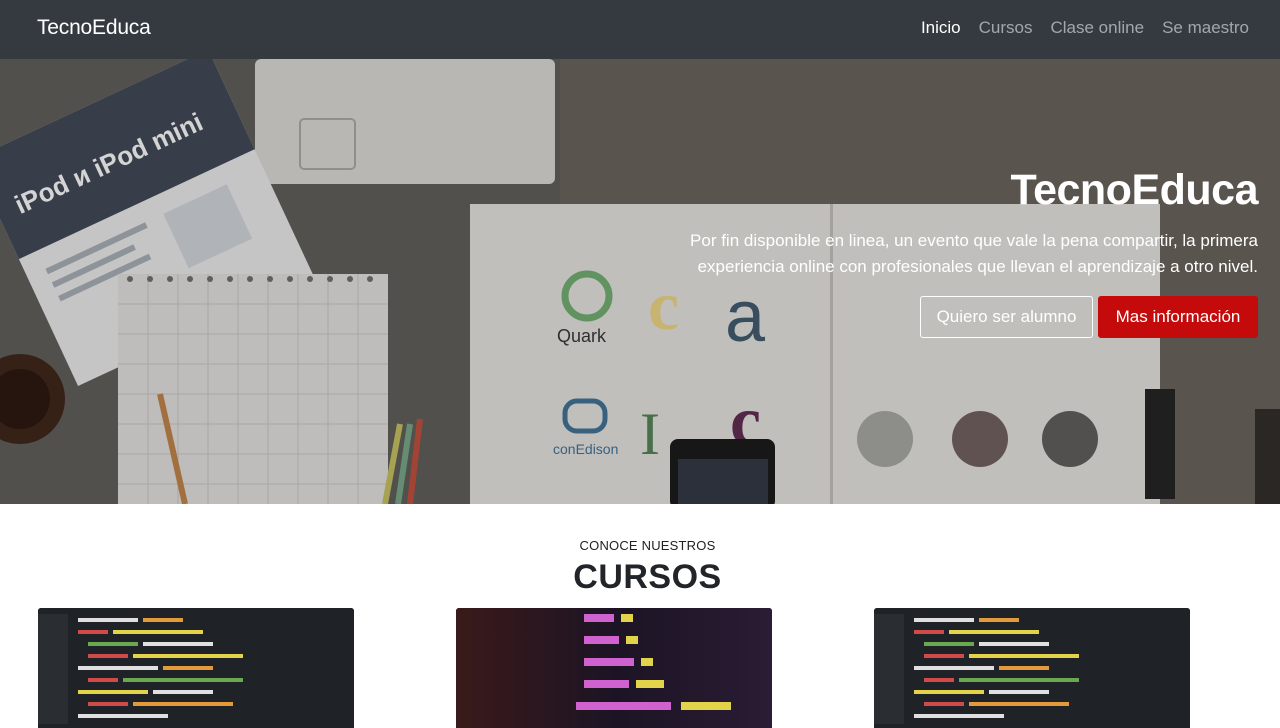  What do you see at coordinates (647, 577) in the screenshot?
I see `section-title: CURSOS` at bounding box center [647, 577].